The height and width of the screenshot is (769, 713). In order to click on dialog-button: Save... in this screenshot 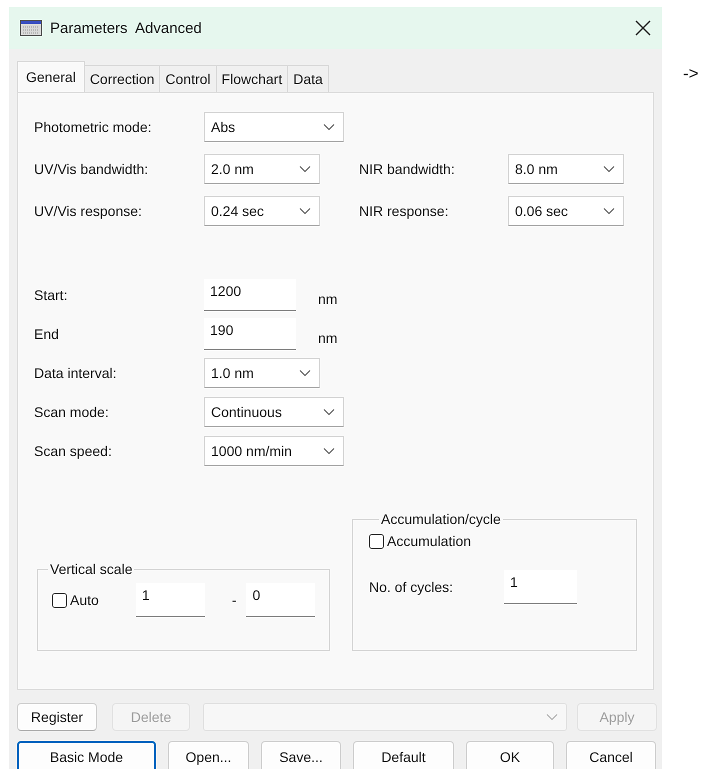, I will do `click(301, 755)`.